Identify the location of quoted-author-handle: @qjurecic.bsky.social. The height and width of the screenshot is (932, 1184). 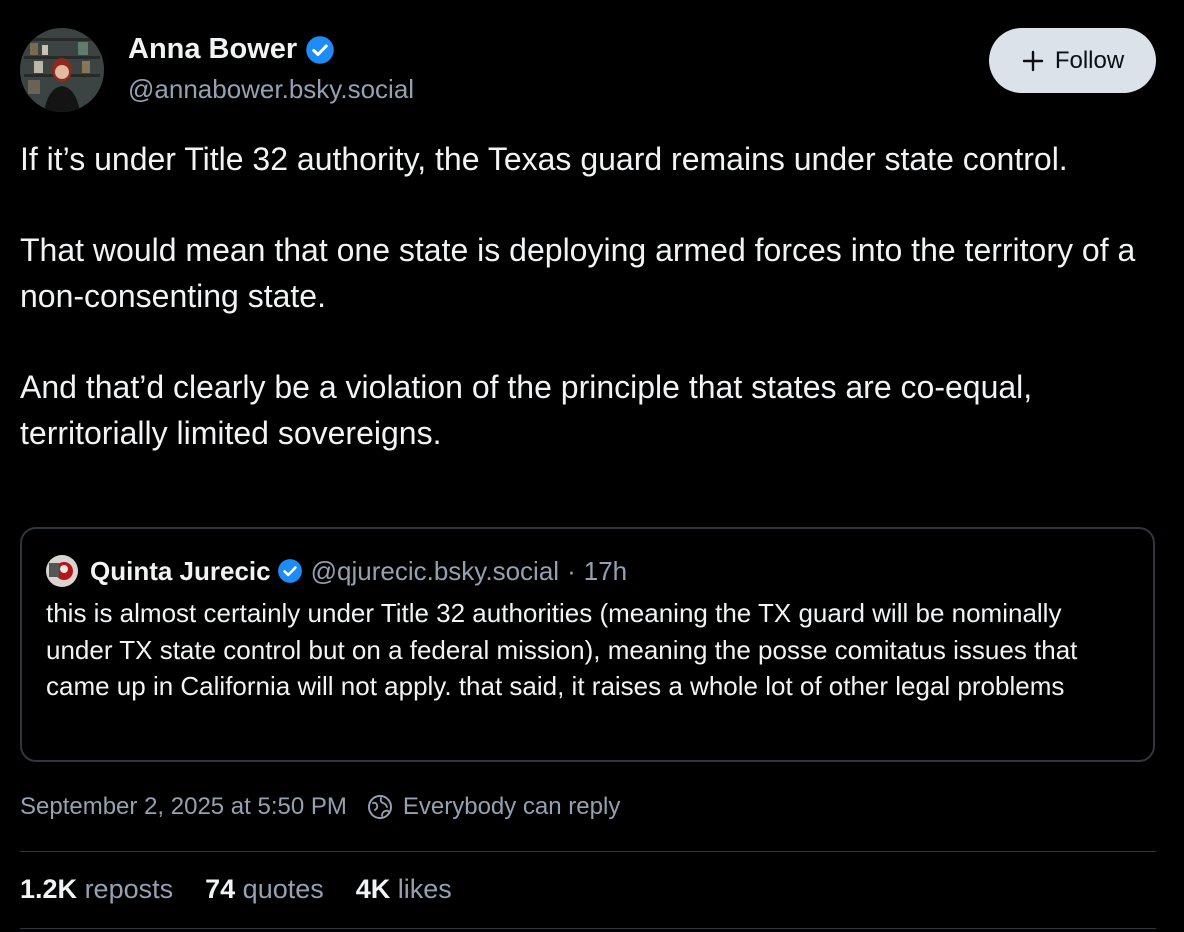
(435, 571).